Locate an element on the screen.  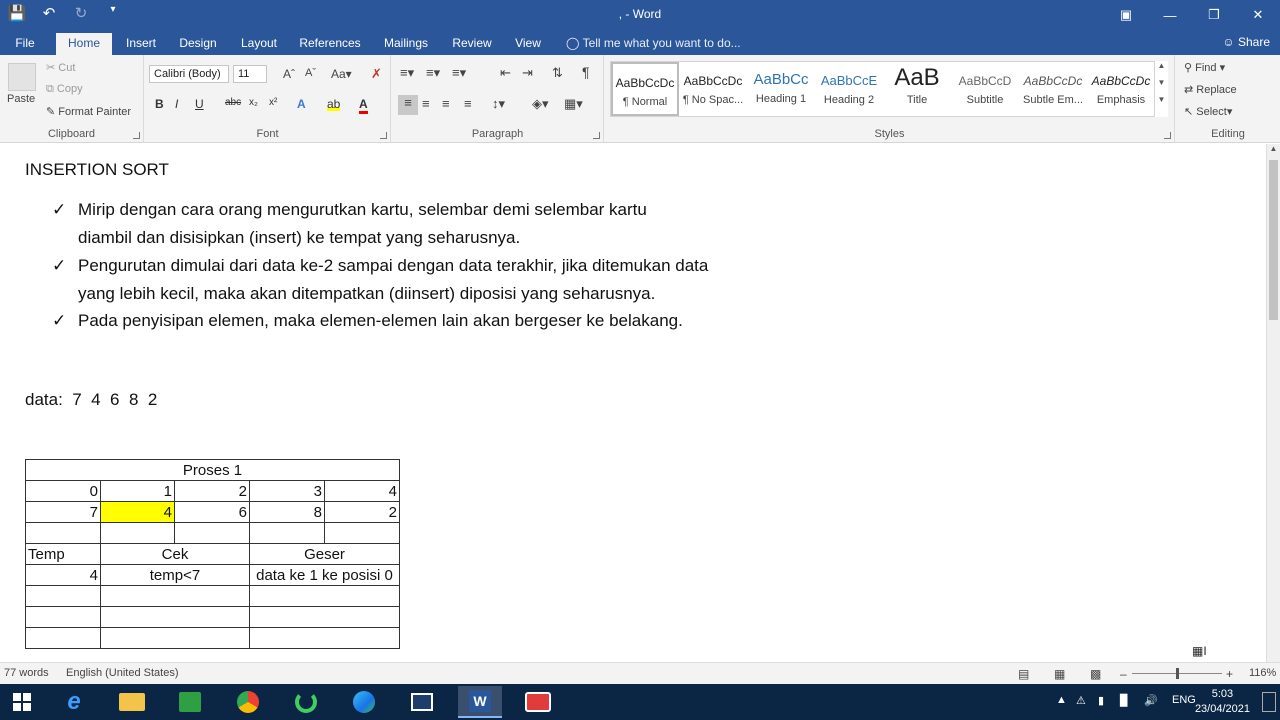
align-center-icon: ≡ is located at coordinates (426, 103).